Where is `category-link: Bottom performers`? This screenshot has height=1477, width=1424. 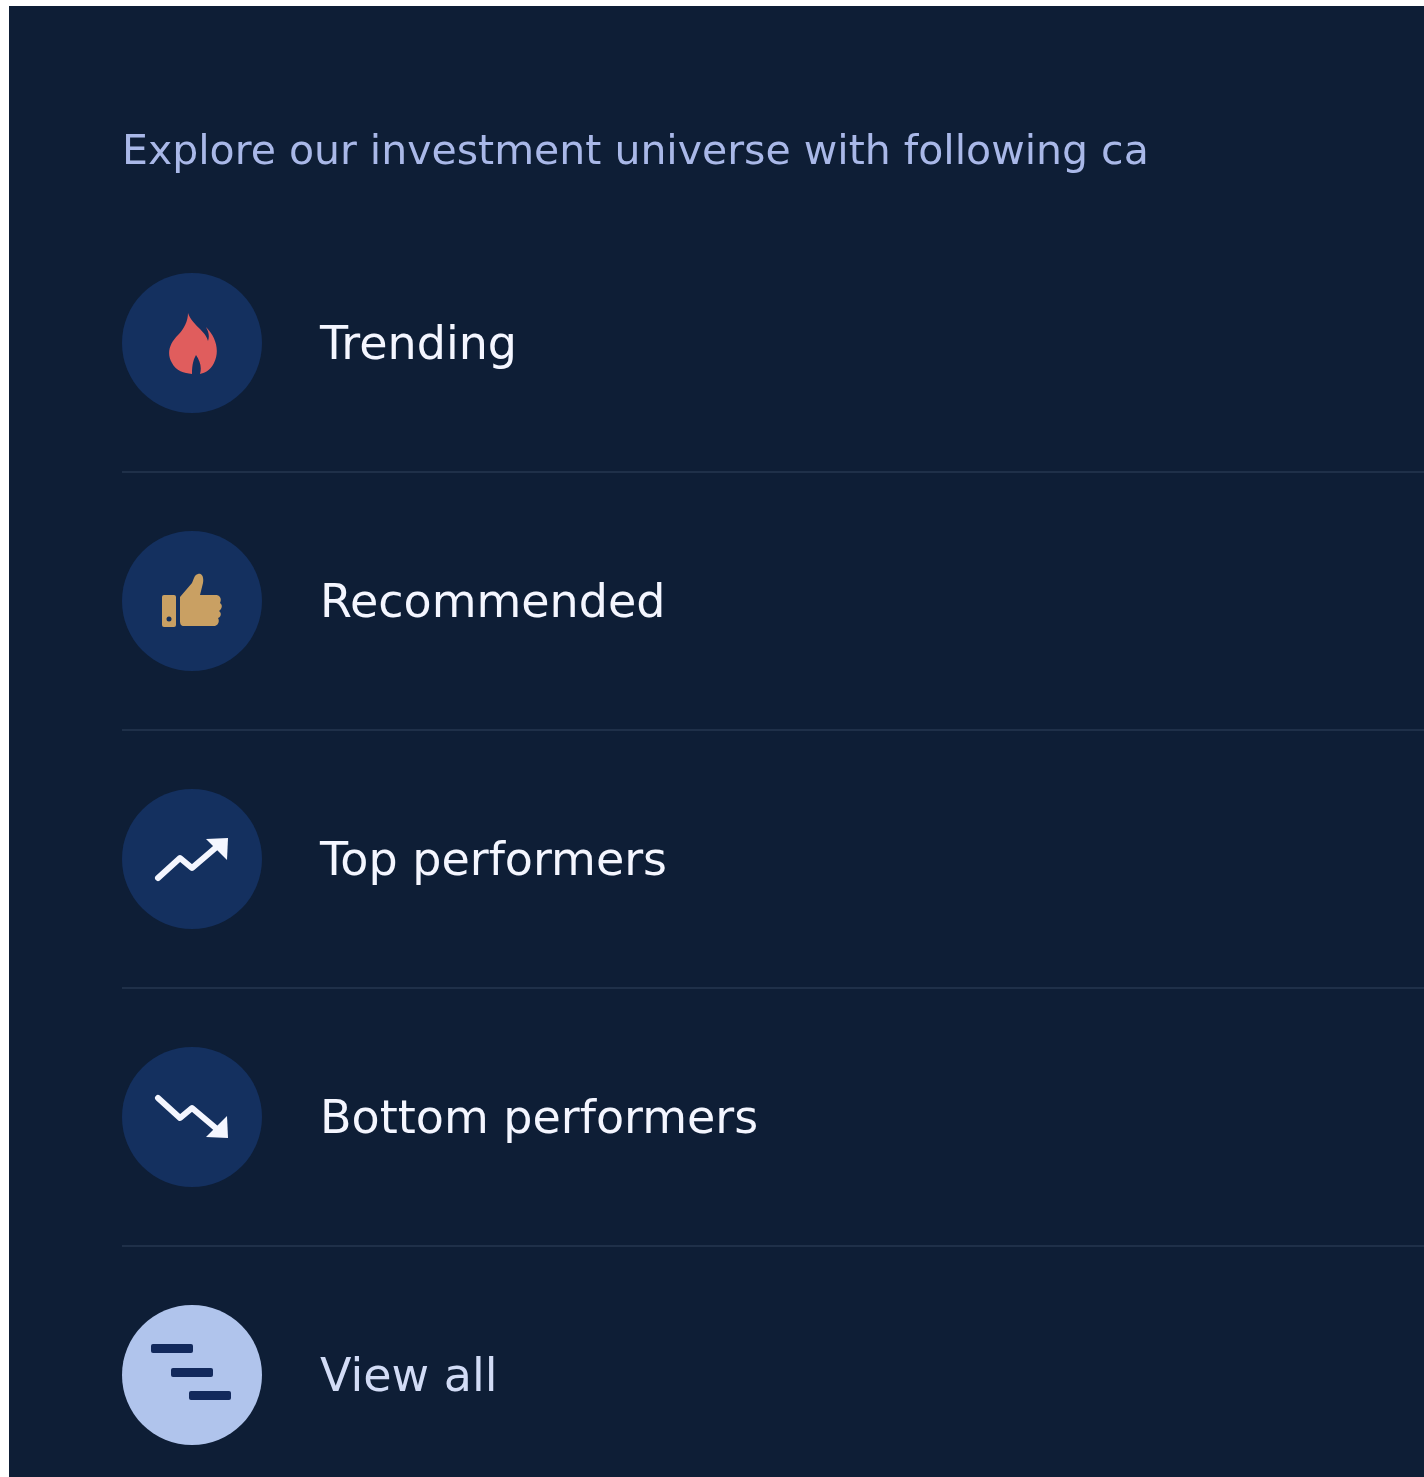
category-link: Bottom performers is located at coordinates (539, 1117).